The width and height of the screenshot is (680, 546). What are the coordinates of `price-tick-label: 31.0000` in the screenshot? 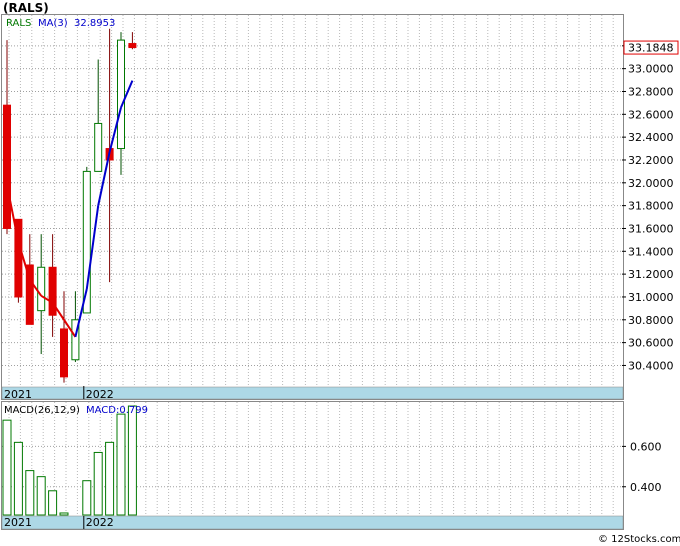 It's located at (651, 297).